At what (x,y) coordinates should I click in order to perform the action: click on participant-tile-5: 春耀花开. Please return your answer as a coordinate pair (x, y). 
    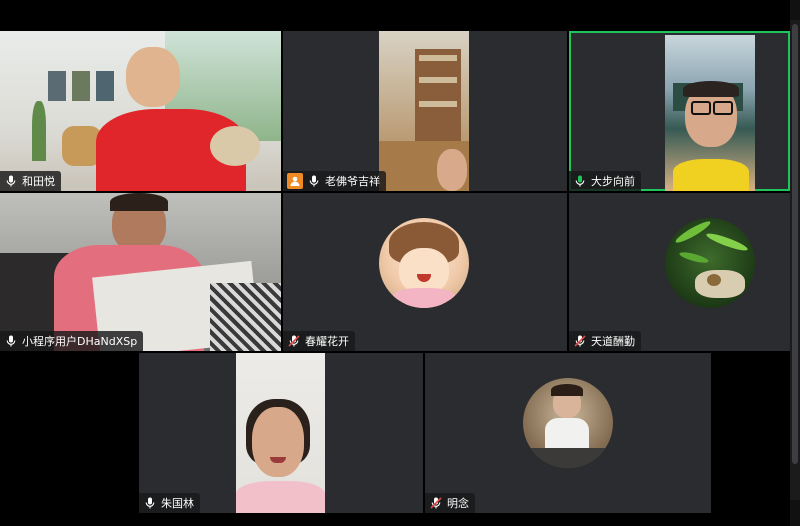
    Looking at the image, I should click on (425, 272).